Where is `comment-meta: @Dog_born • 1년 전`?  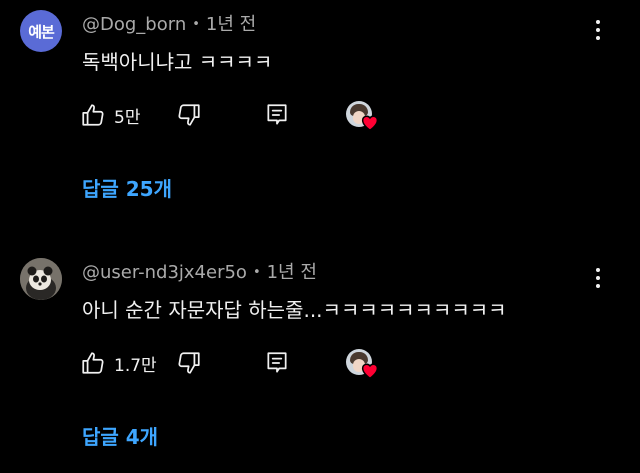
comment-meta: @Dog_born • 1년 전 is located at coordinates (169, 23).